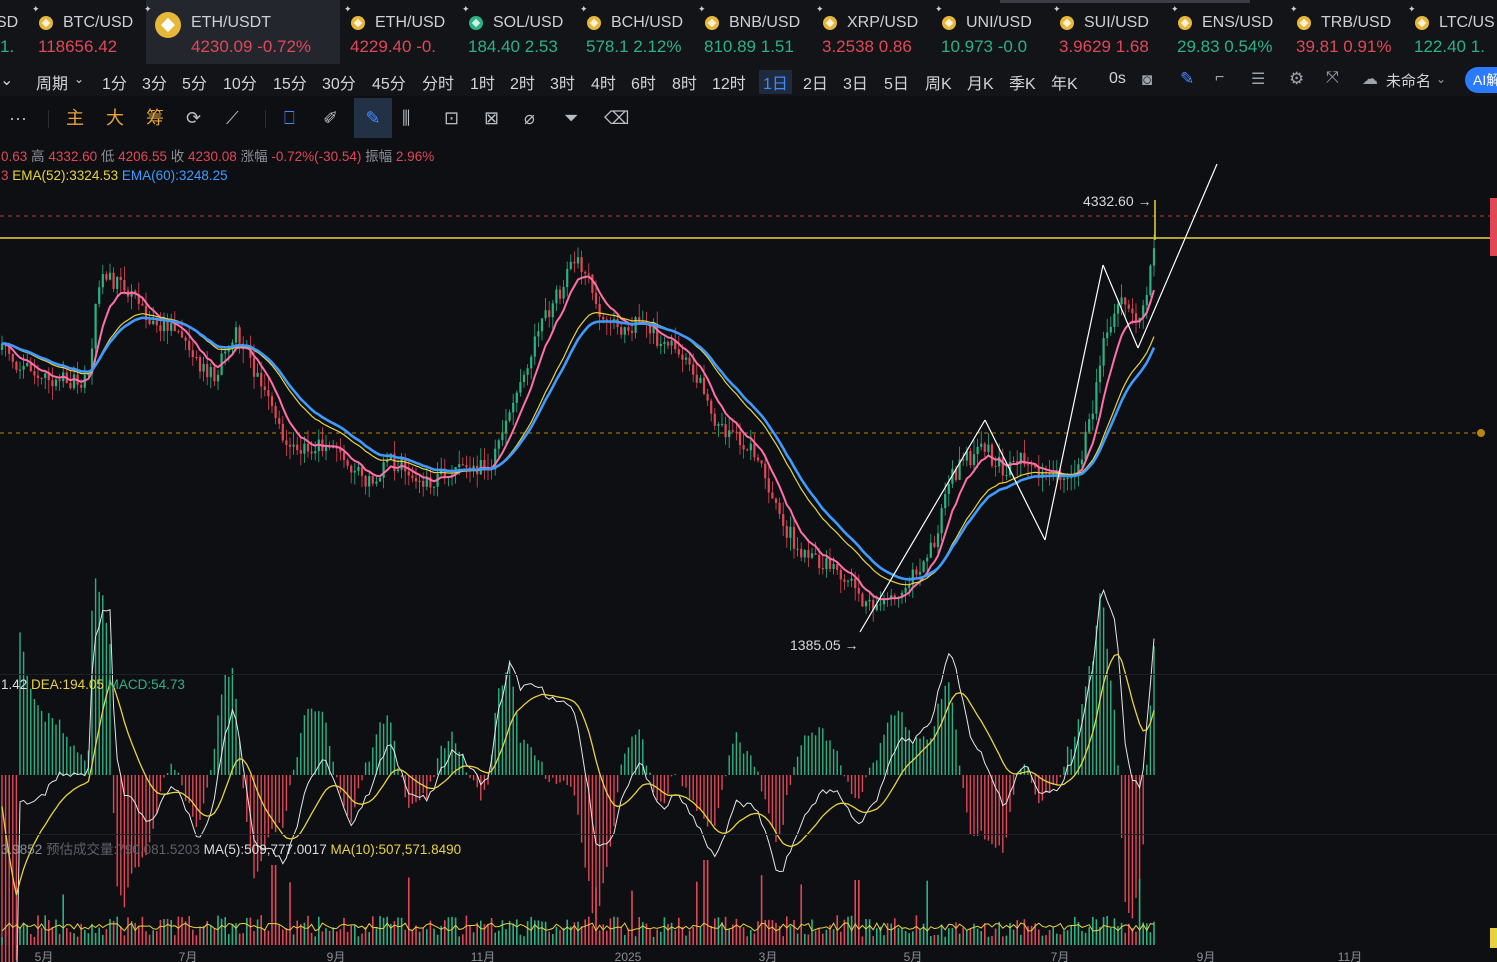 This screenshot has height=962, width=1497. I want to click on chevron-down-icon: ⌄, so click(1441, 79).